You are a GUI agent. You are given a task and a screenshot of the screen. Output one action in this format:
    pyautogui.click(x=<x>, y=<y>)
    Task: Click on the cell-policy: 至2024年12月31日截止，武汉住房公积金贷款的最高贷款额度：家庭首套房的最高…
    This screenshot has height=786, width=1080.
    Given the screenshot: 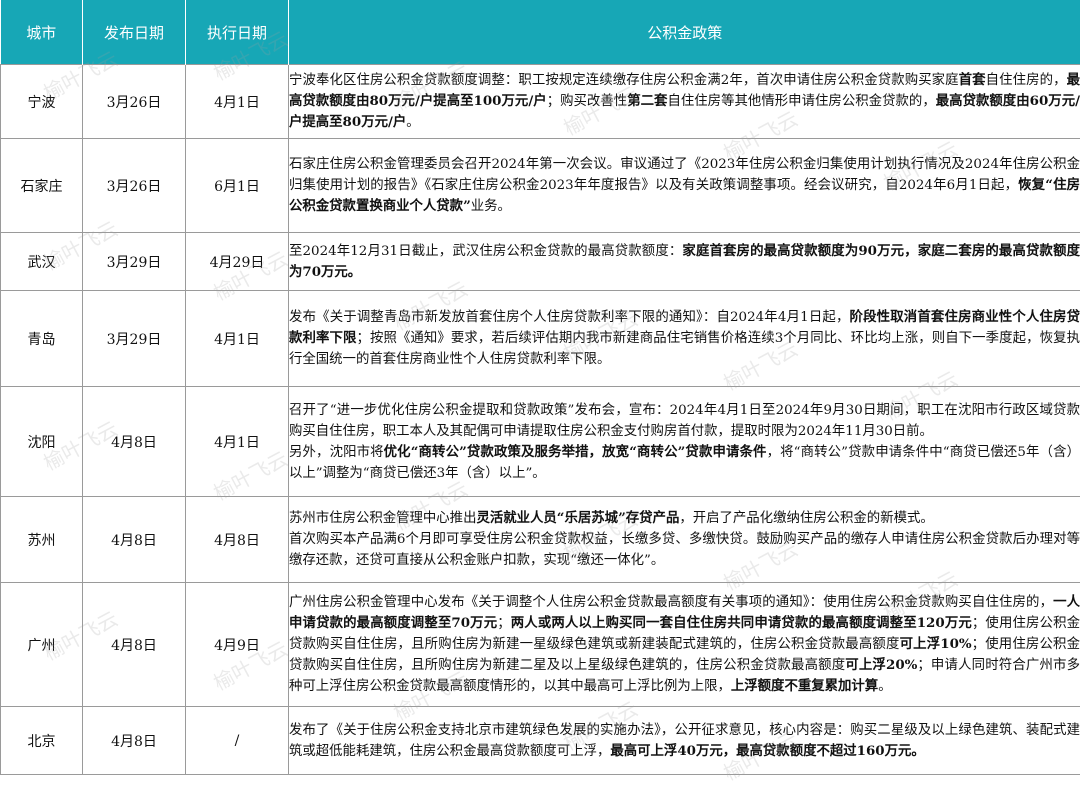 What is the action you would take?
    pyautogui.click(x=684, y=262)
    